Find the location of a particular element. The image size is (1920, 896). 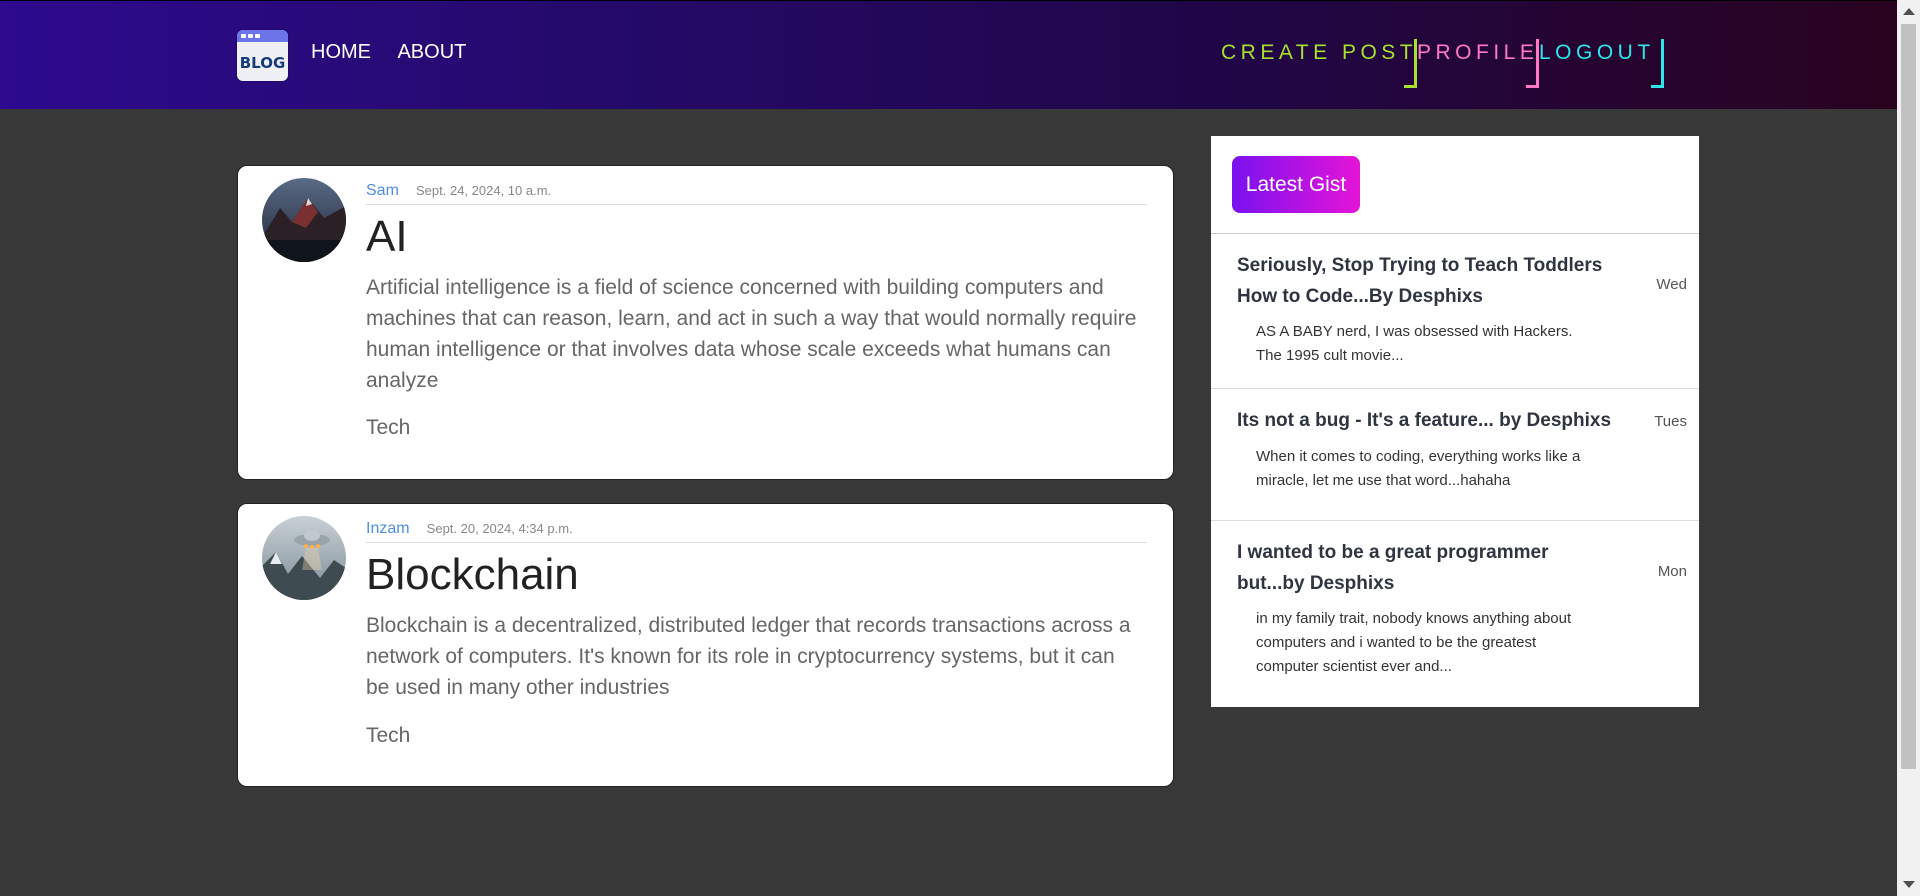

nav-about-link: ABOUT is located at coordinates (431, 52).